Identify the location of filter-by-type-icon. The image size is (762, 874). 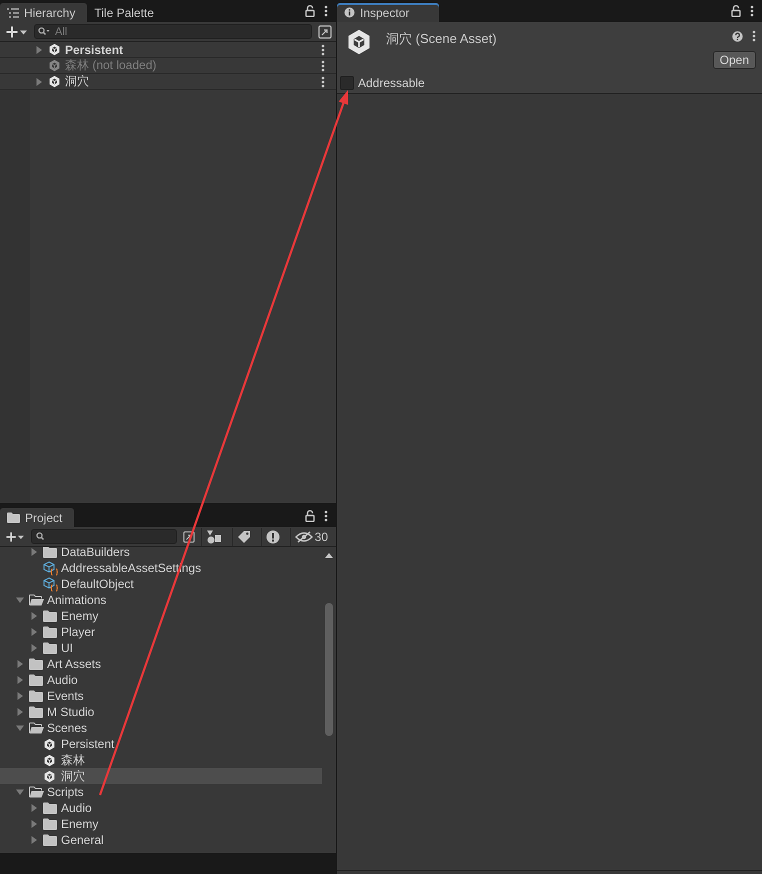
(214, 537).